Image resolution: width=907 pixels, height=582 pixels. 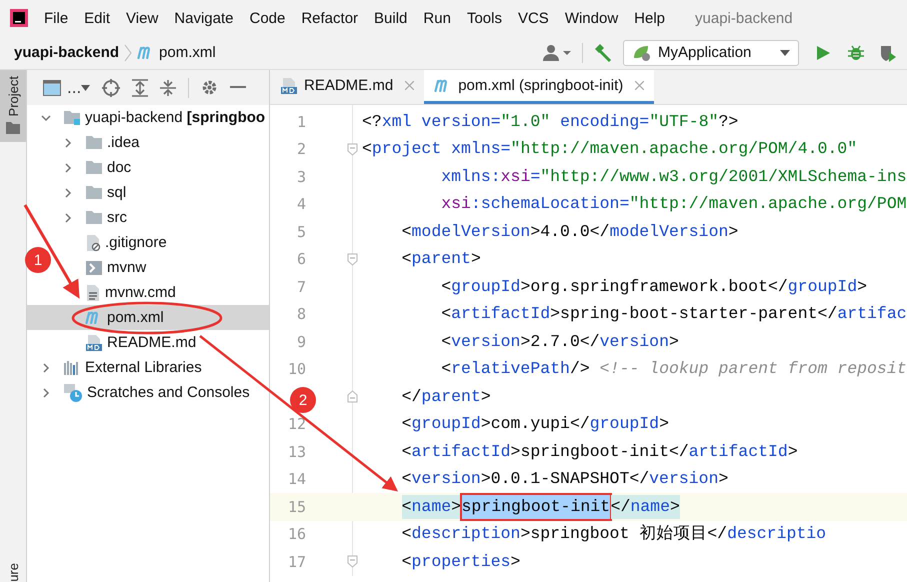 I want to click on ignored-file-icon, so click(x=93, y=243).